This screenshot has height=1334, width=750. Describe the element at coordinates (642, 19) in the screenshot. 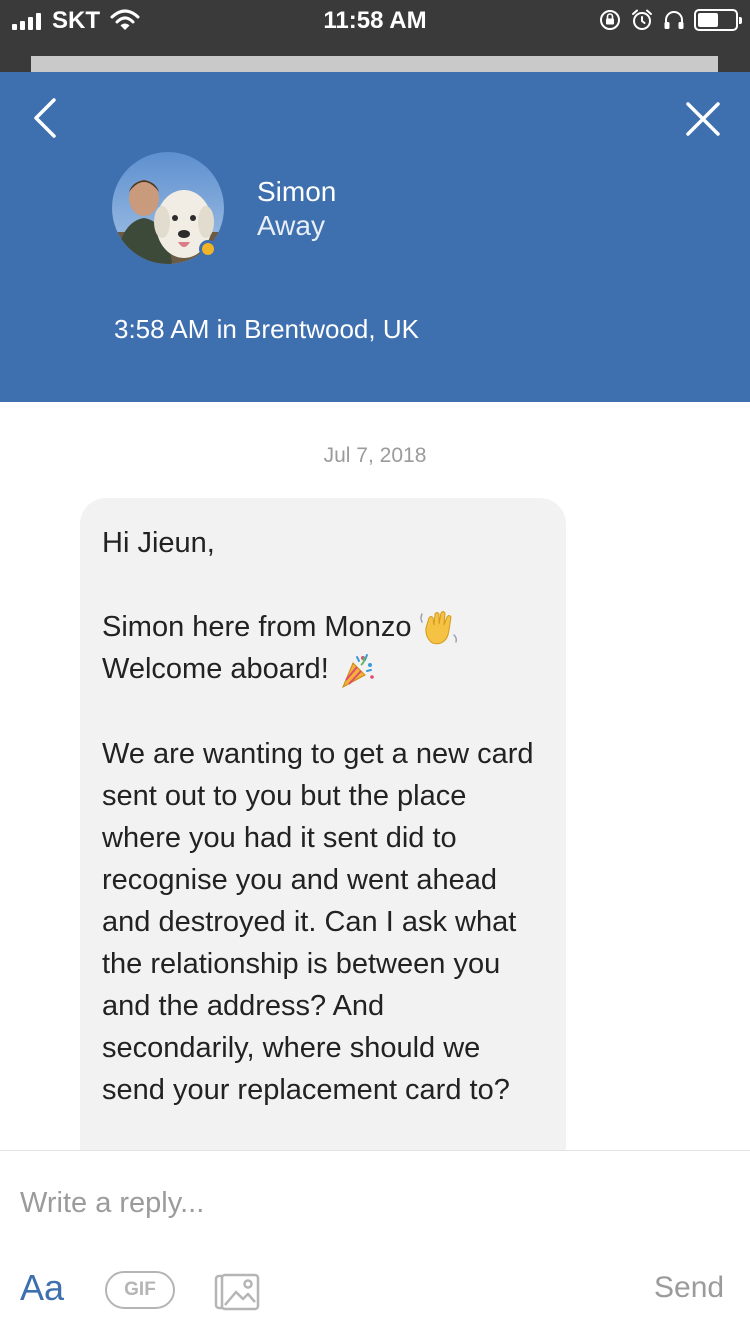

I see `alarm-icon` at that location.